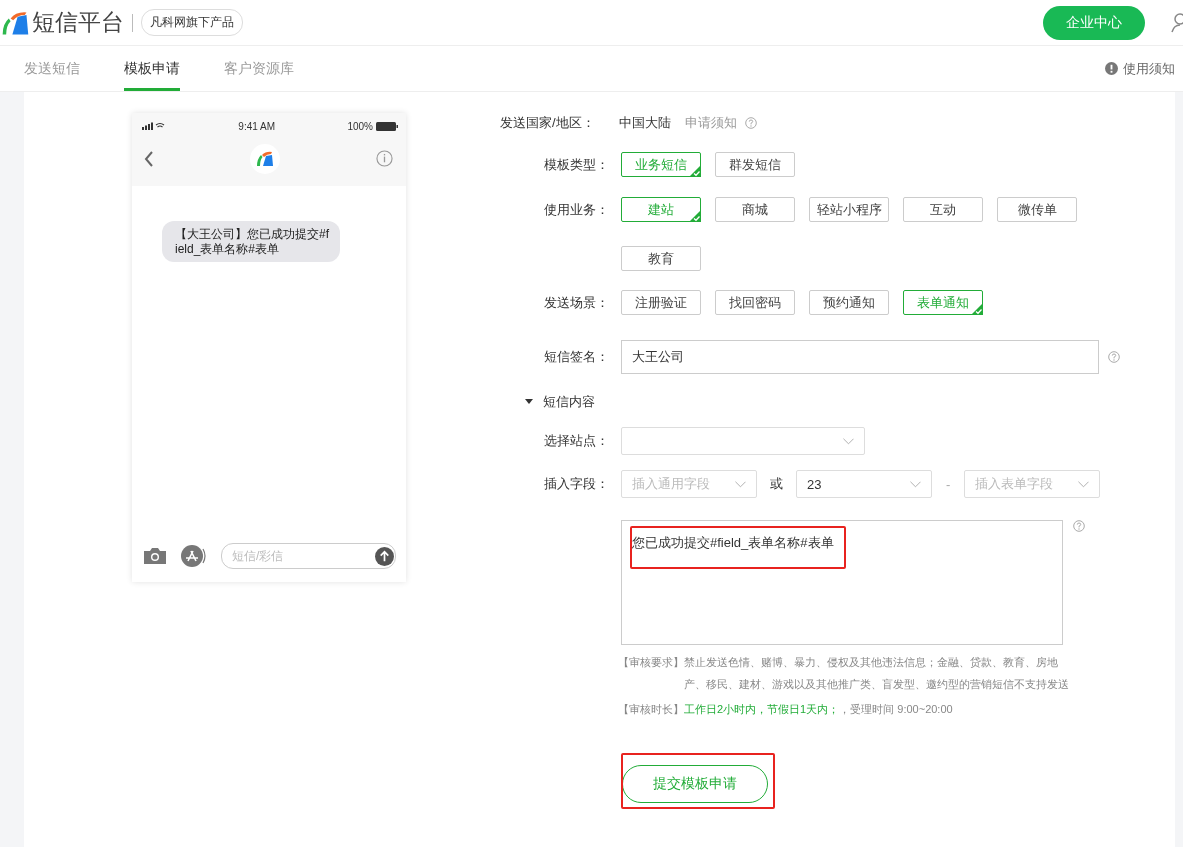  Describe the element at coordinates (1140, 68) in the screenshot. I see `help-link: 使用须知` at that location.